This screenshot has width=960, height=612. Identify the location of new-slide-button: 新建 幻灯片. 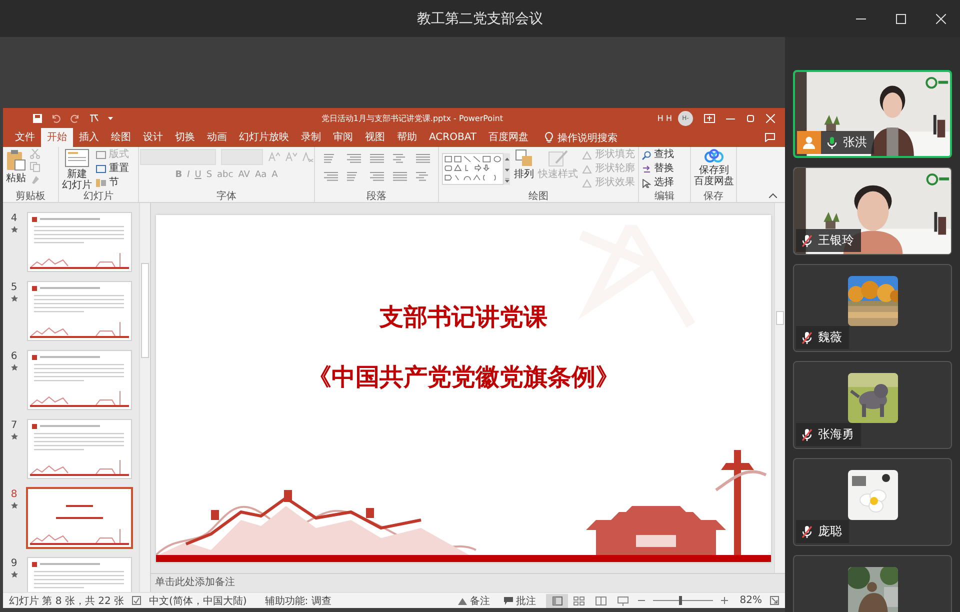
(77, 170).